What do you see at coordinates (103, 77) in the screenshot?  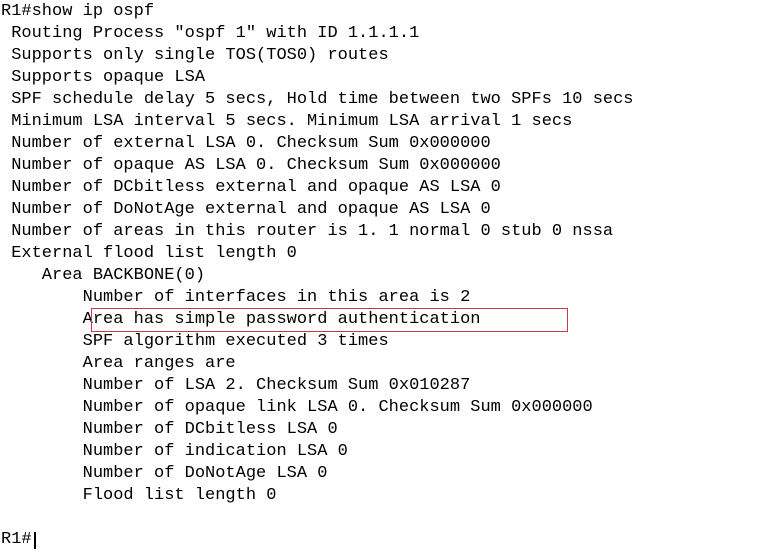 I see `terminal-line: Supports opaque LSA` at bounding box center [103, 77].